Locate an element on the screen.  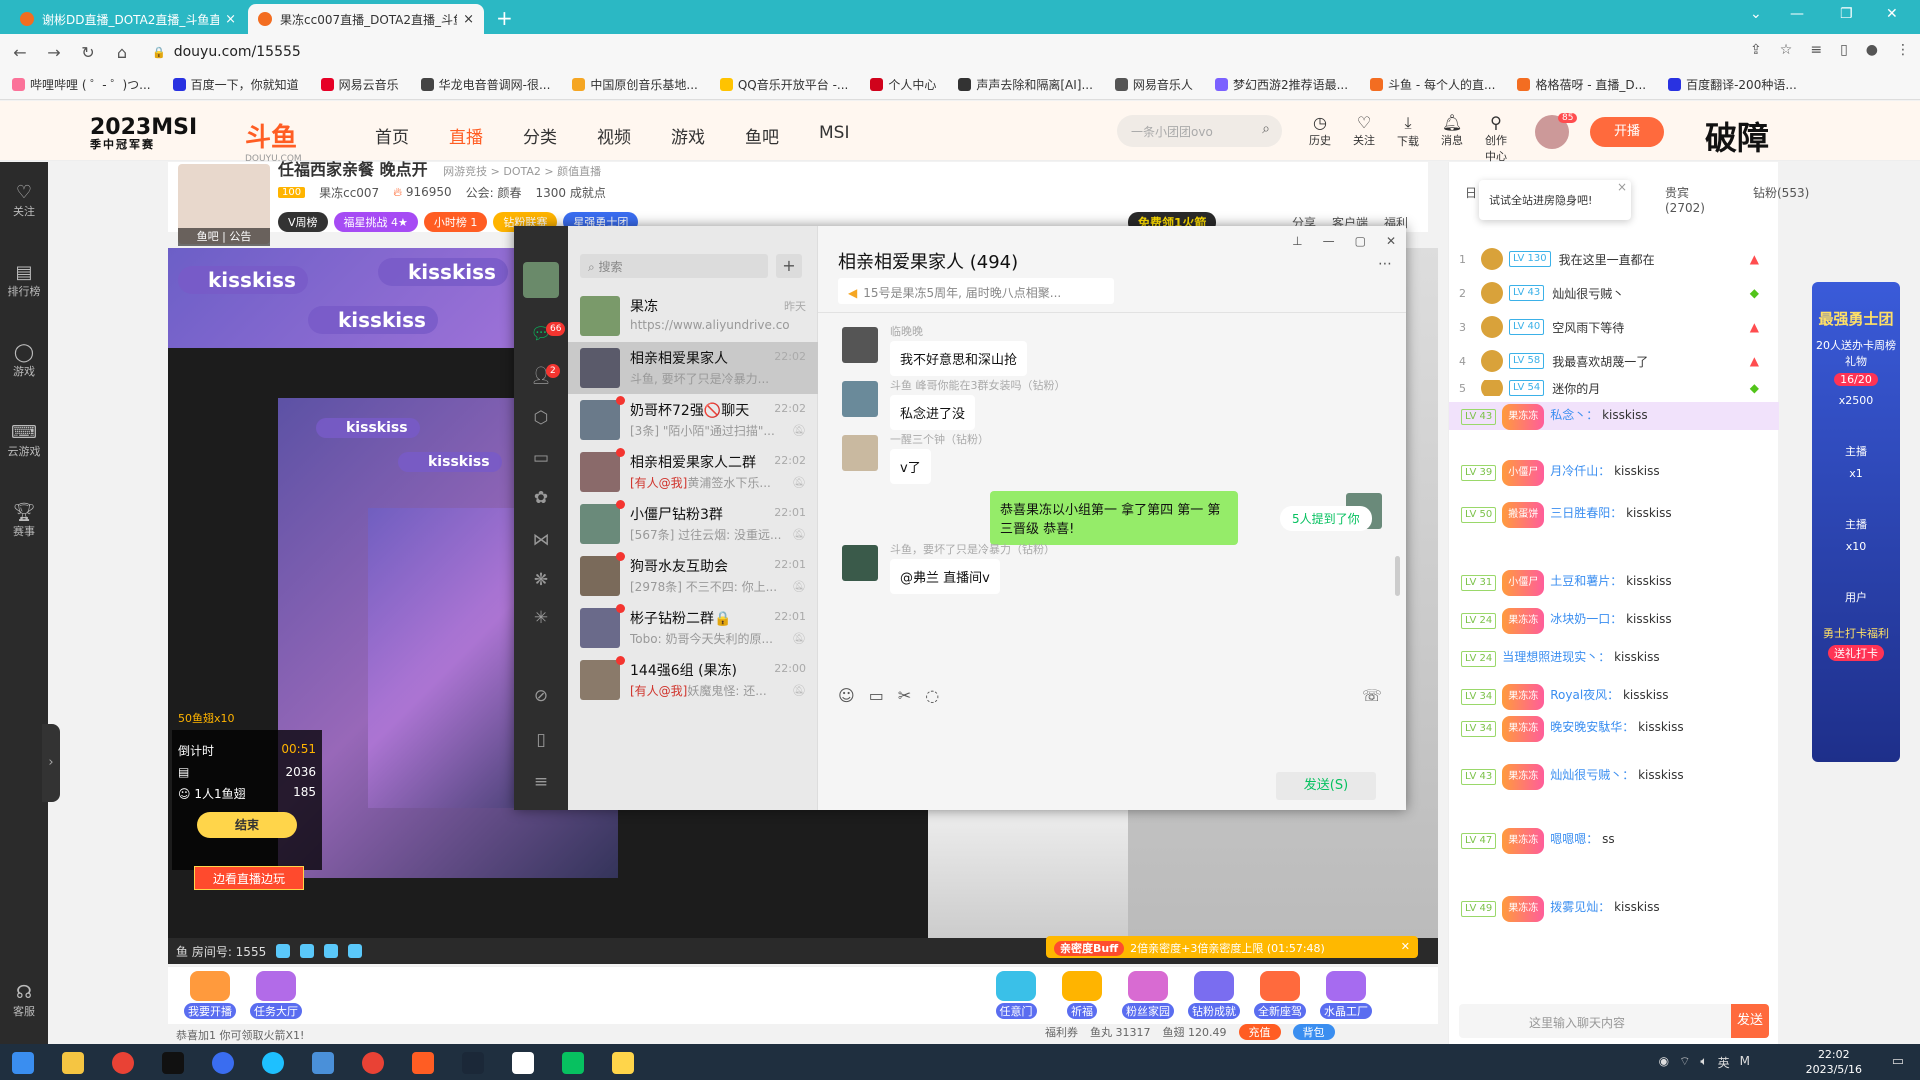
rank-row: 3 LV 40 空风雨下等待 ▲ is located at coordinates (1614, 327).